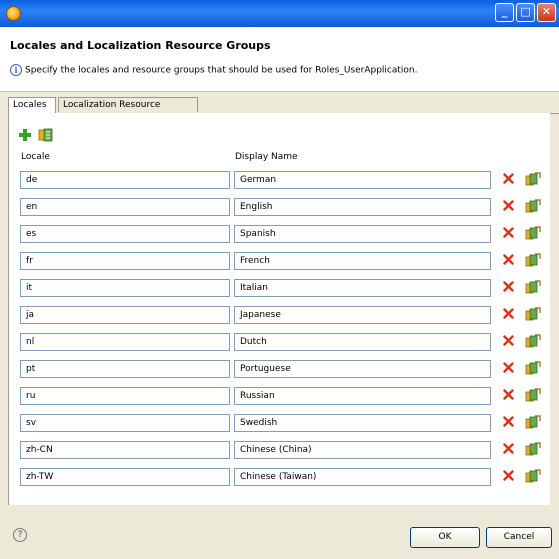 The width and height of the screenshot is (559, 559). I want to click on help-icon: ?, so click(20, 535).